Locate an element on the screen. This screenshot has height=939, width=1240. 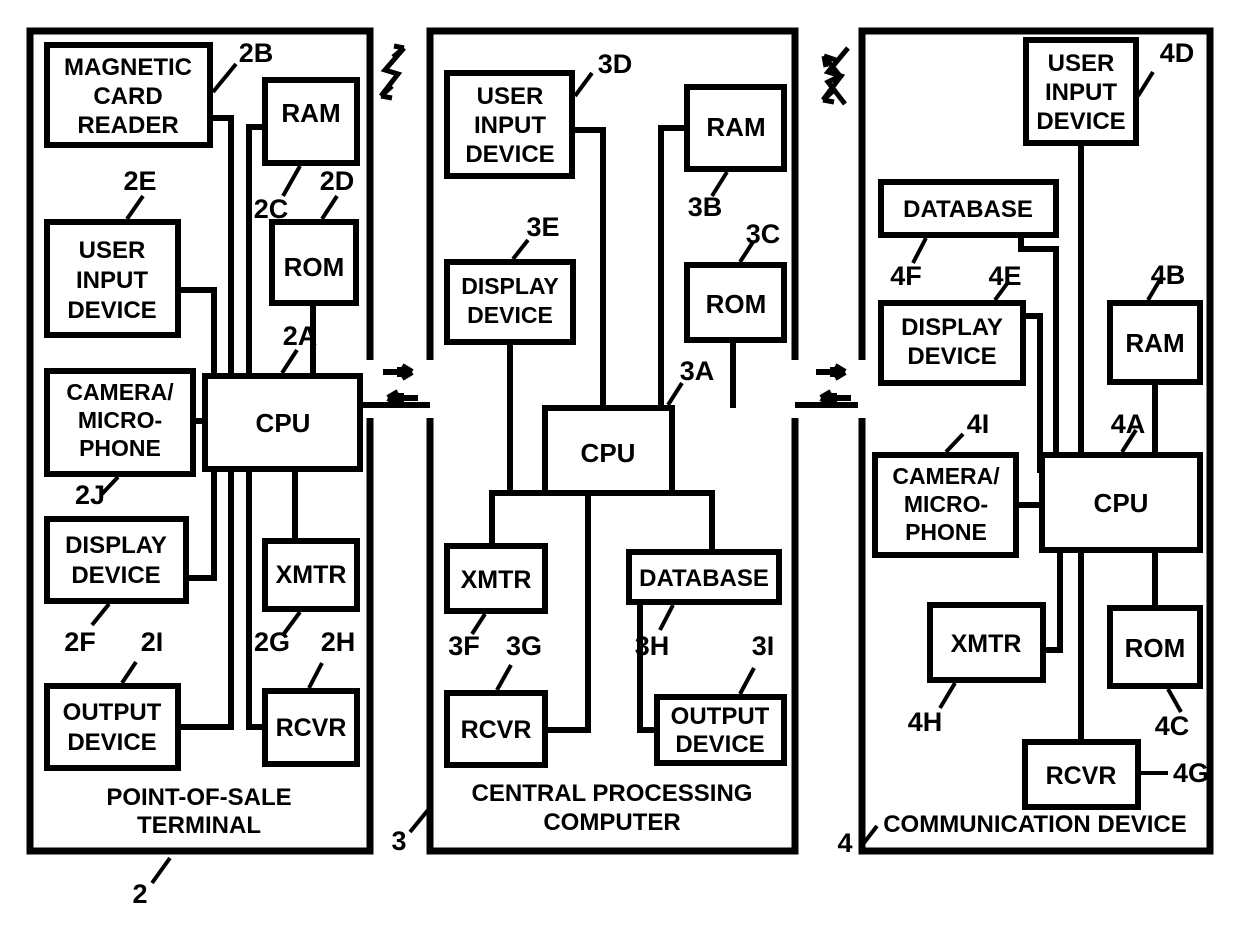
block-label-line-0: CAMERA/ is located at coordinates (946, 476).